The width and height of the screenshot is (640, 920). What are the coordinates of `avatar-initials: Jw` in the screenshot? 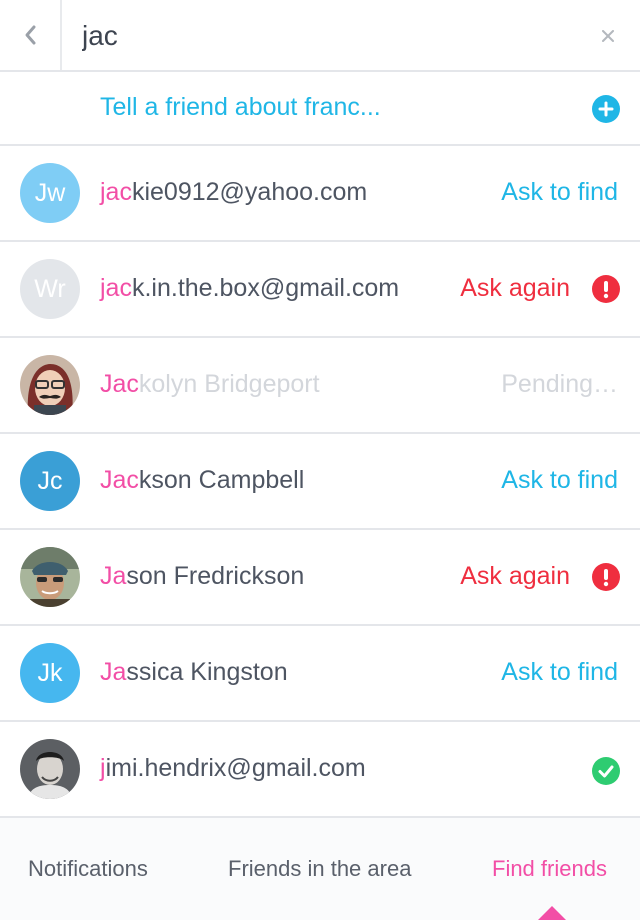 It's located at (50, 192).